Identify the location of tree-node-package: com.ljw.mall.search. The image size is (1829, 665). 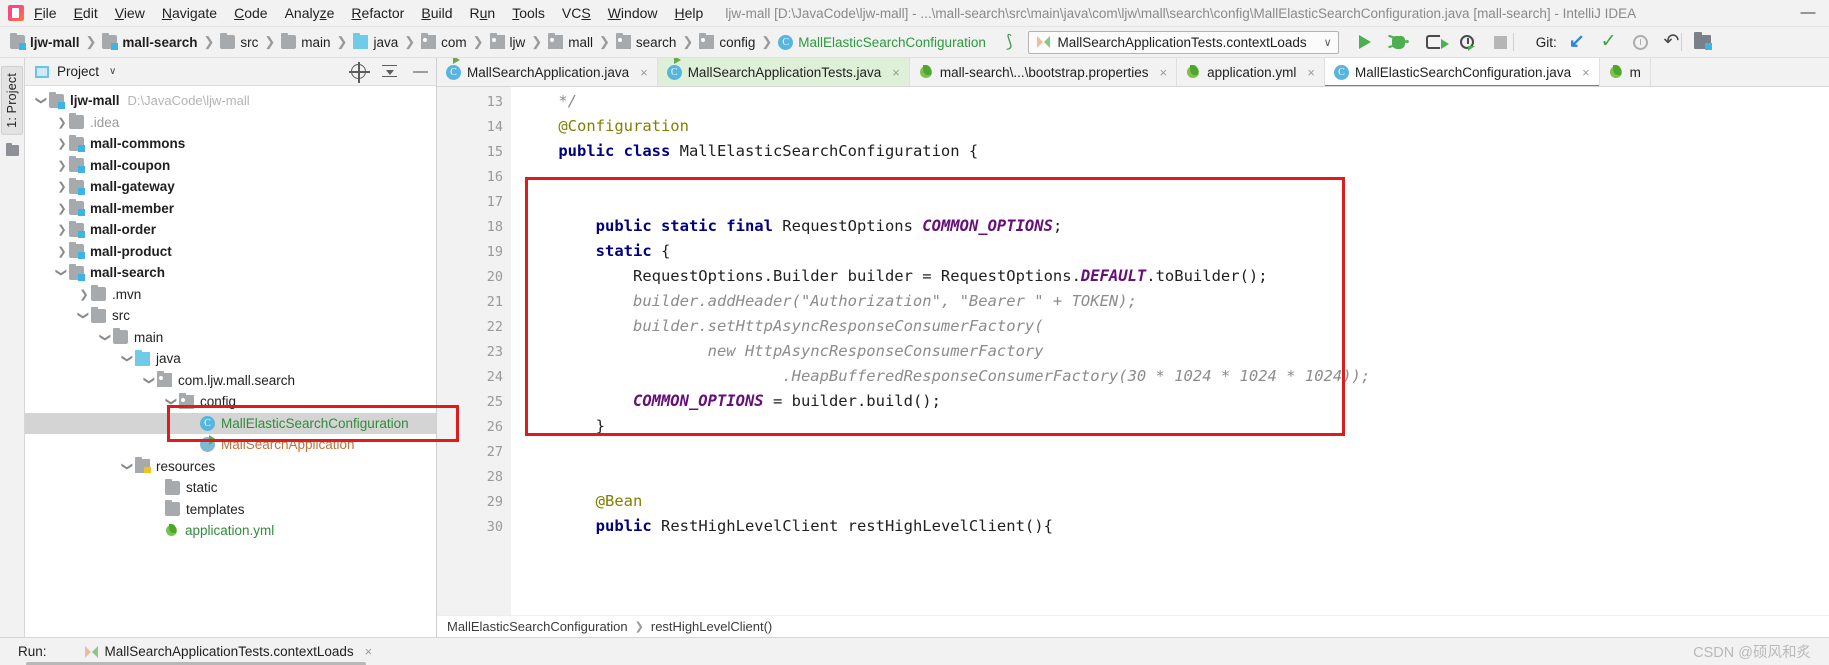
(230, 381).